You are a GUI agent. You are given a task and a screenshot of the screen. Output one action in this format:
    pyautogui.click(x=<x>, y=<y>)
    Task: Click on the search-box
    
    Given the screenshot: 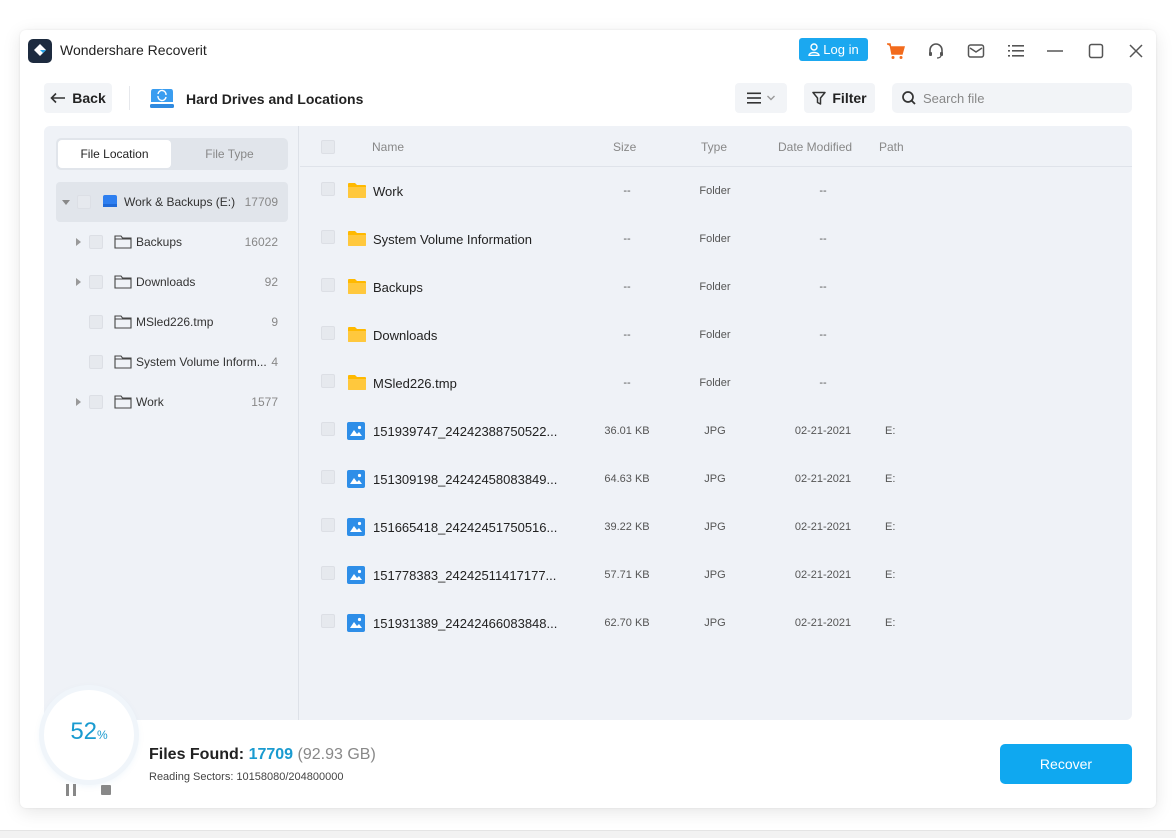 What is the action you would take?
    pyautogui.click(x=1012, y=98)
    